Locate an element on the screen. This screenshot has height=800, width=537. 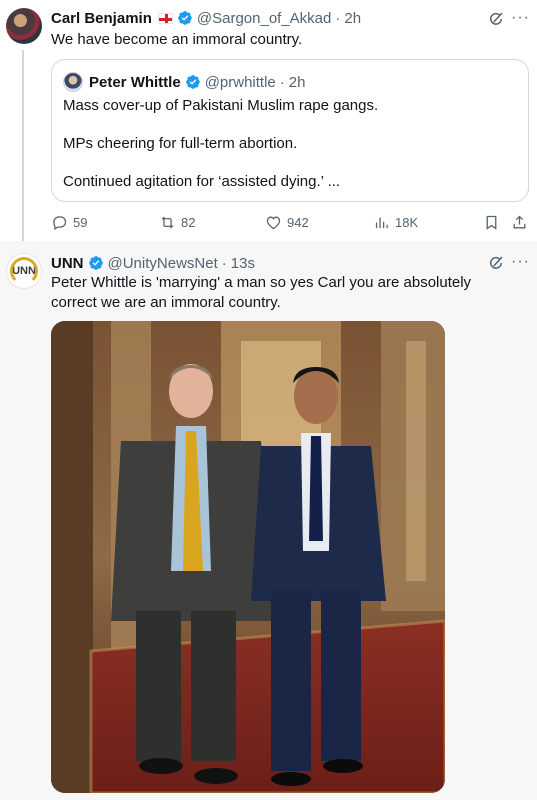
share-icon is located at coordinates (519, 221).